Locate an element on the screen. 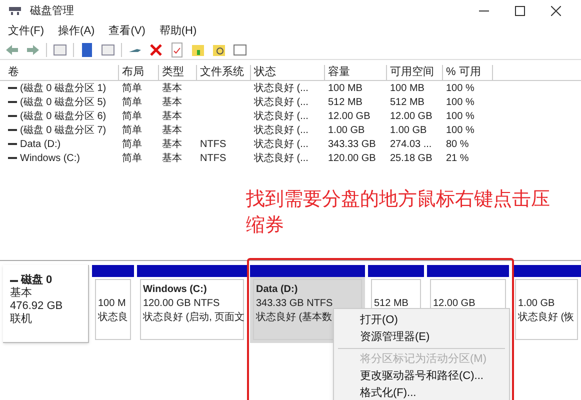 This screenshot has height=400, width=581. partition-detail: 状态良好 (恢 is located at coordinates (546, 318).